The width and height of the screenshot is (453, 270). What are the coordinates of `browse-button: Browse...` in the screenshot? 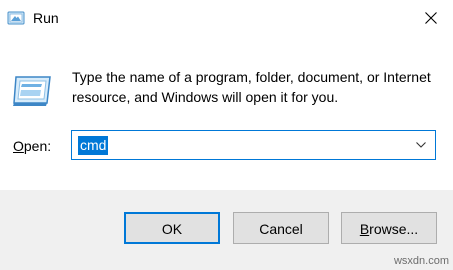 It's located at (389, 228).